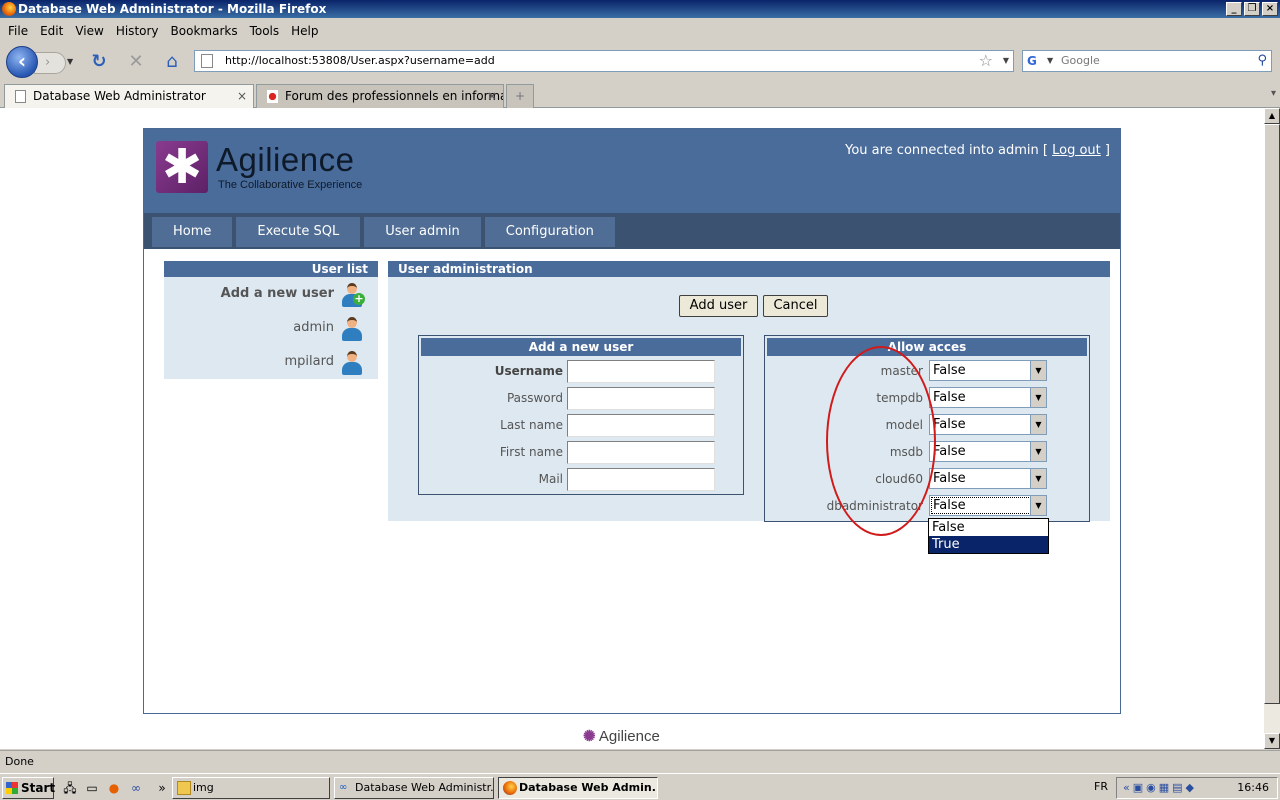 The width and height of the screenshot is (1280, 800). I want to click on add-user-button: Add user, so click(718, 306).